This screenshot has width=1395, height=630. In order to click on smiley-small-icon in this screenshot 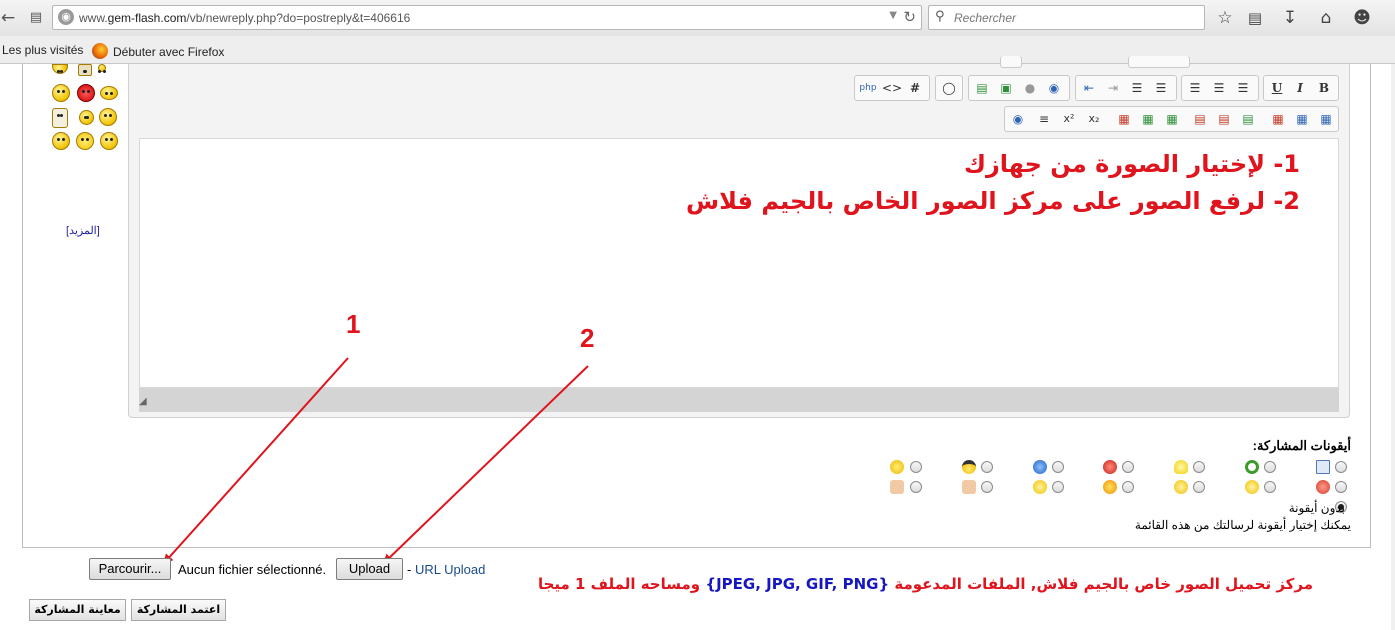, I will do `click(102, 68)`.